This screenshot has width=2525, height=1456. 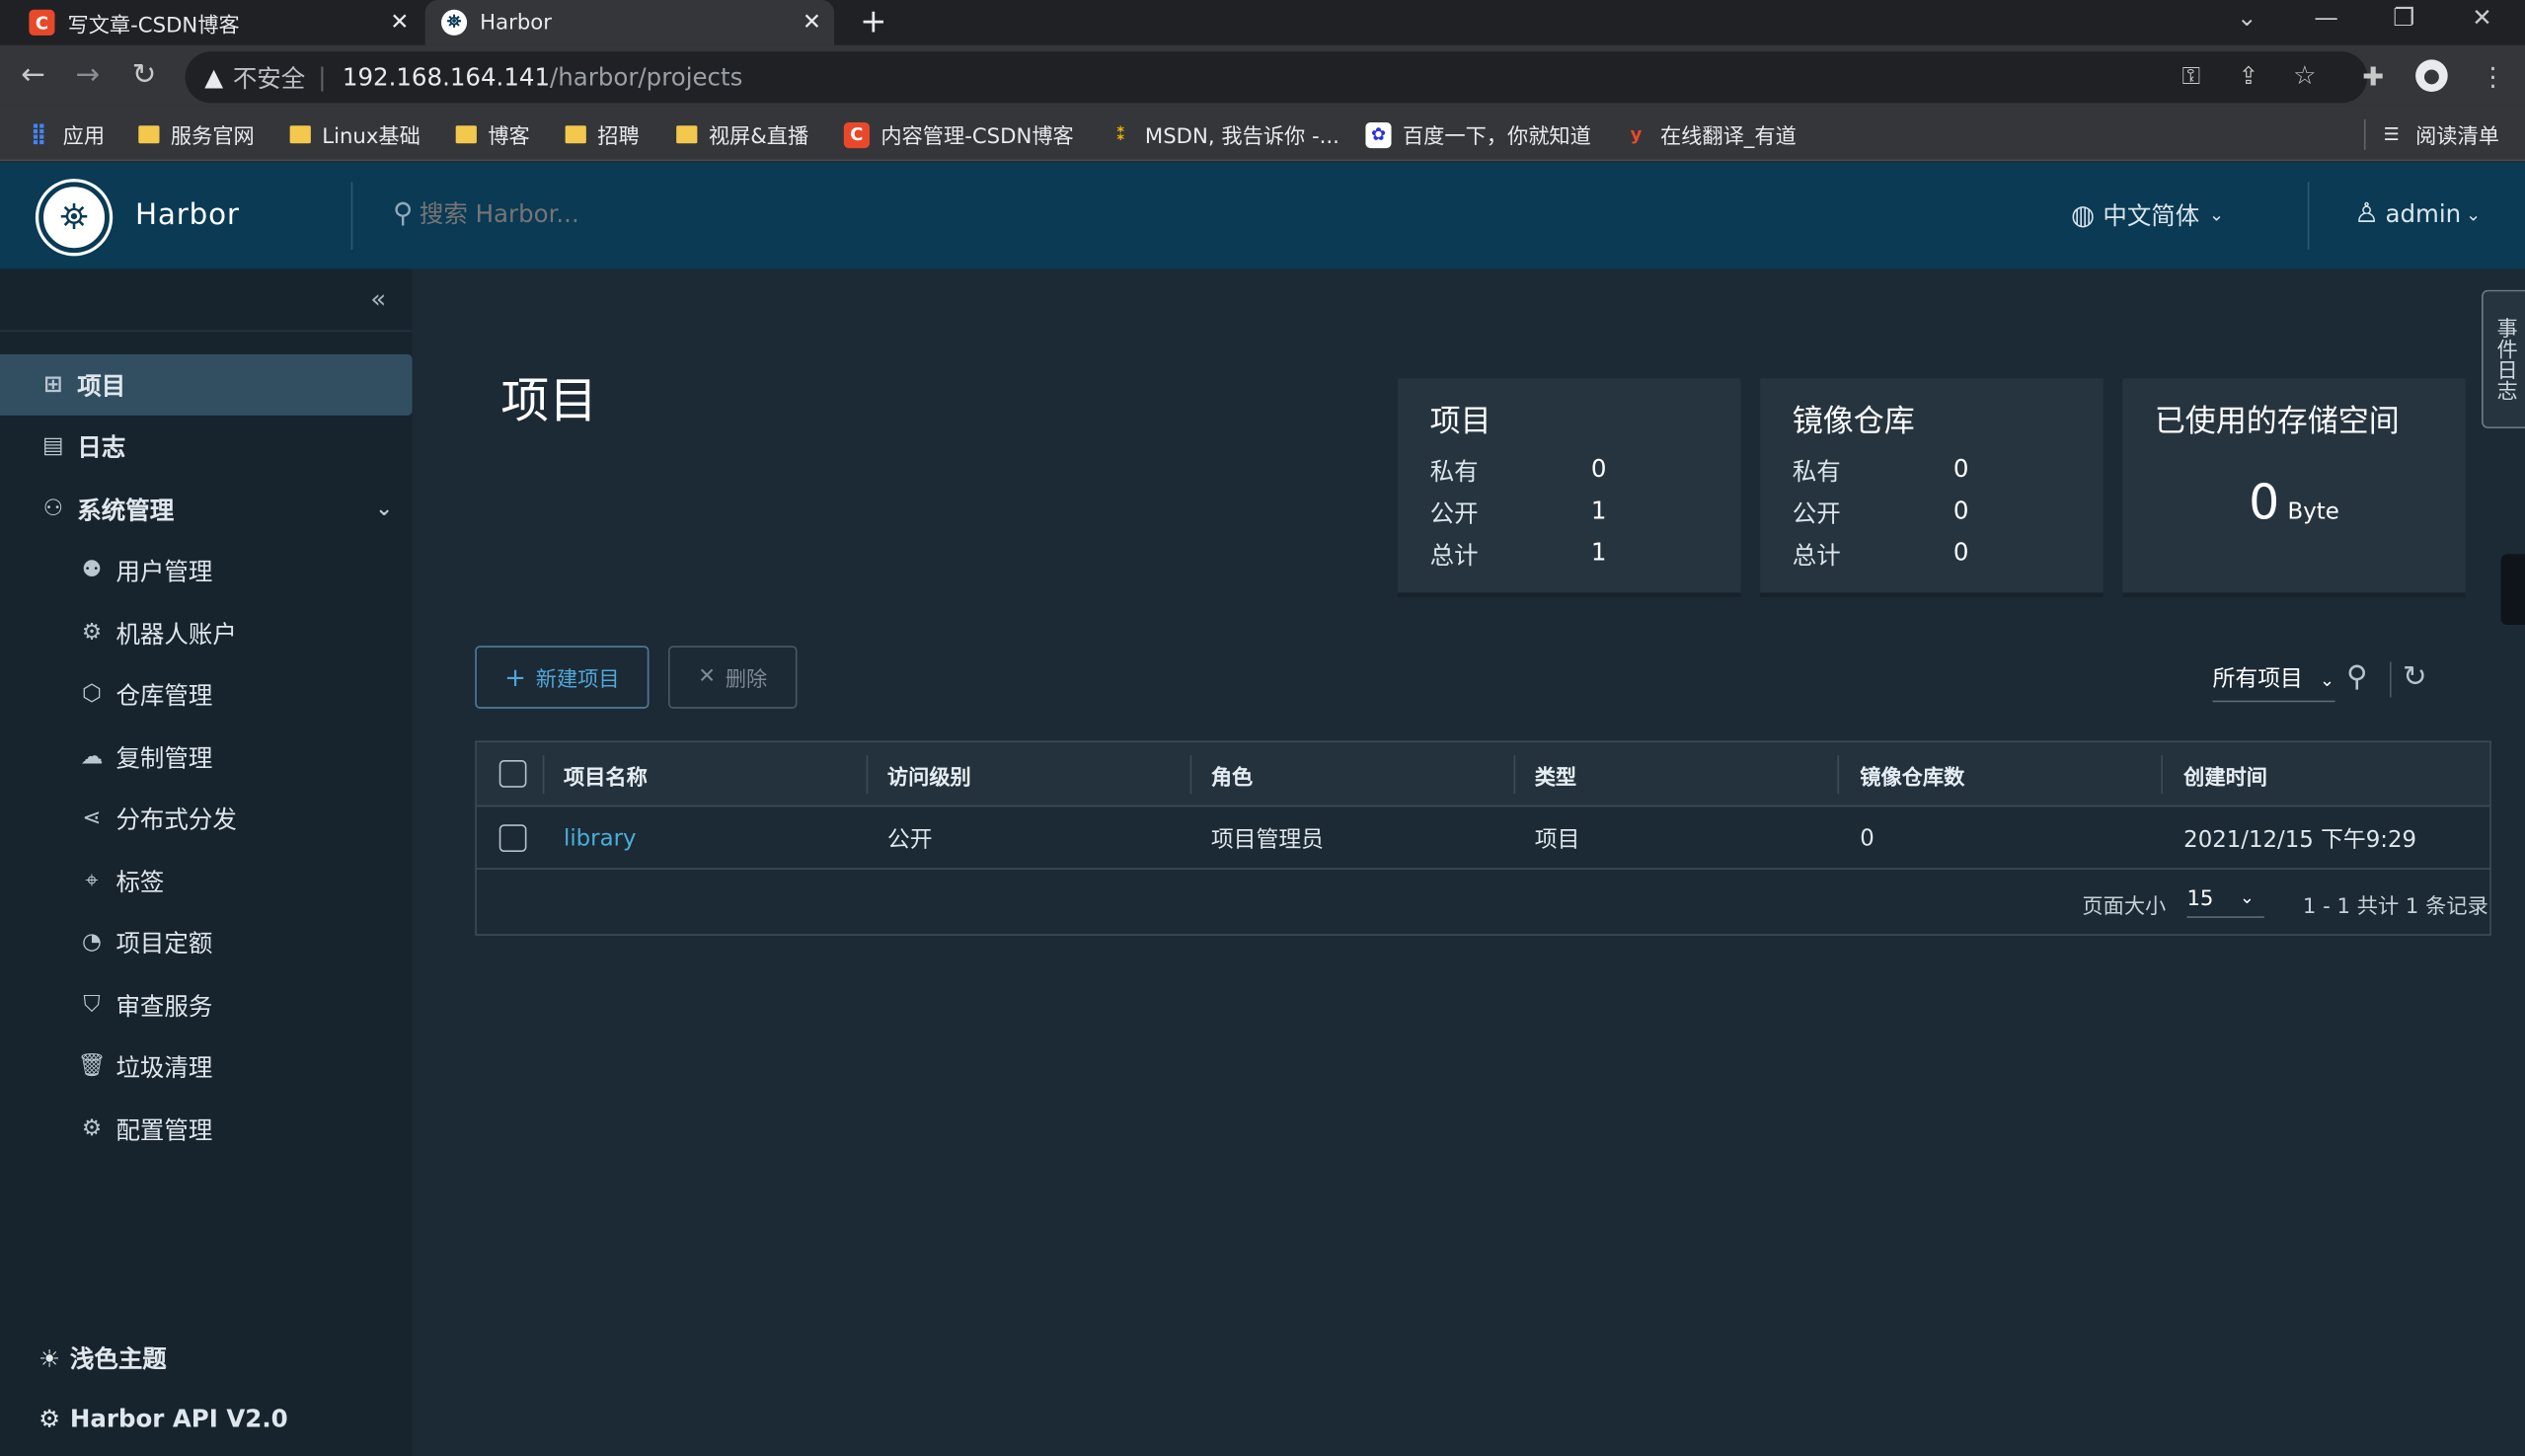 I want to click on new-project-button: + 新建项目, so click(x=562, y=677).